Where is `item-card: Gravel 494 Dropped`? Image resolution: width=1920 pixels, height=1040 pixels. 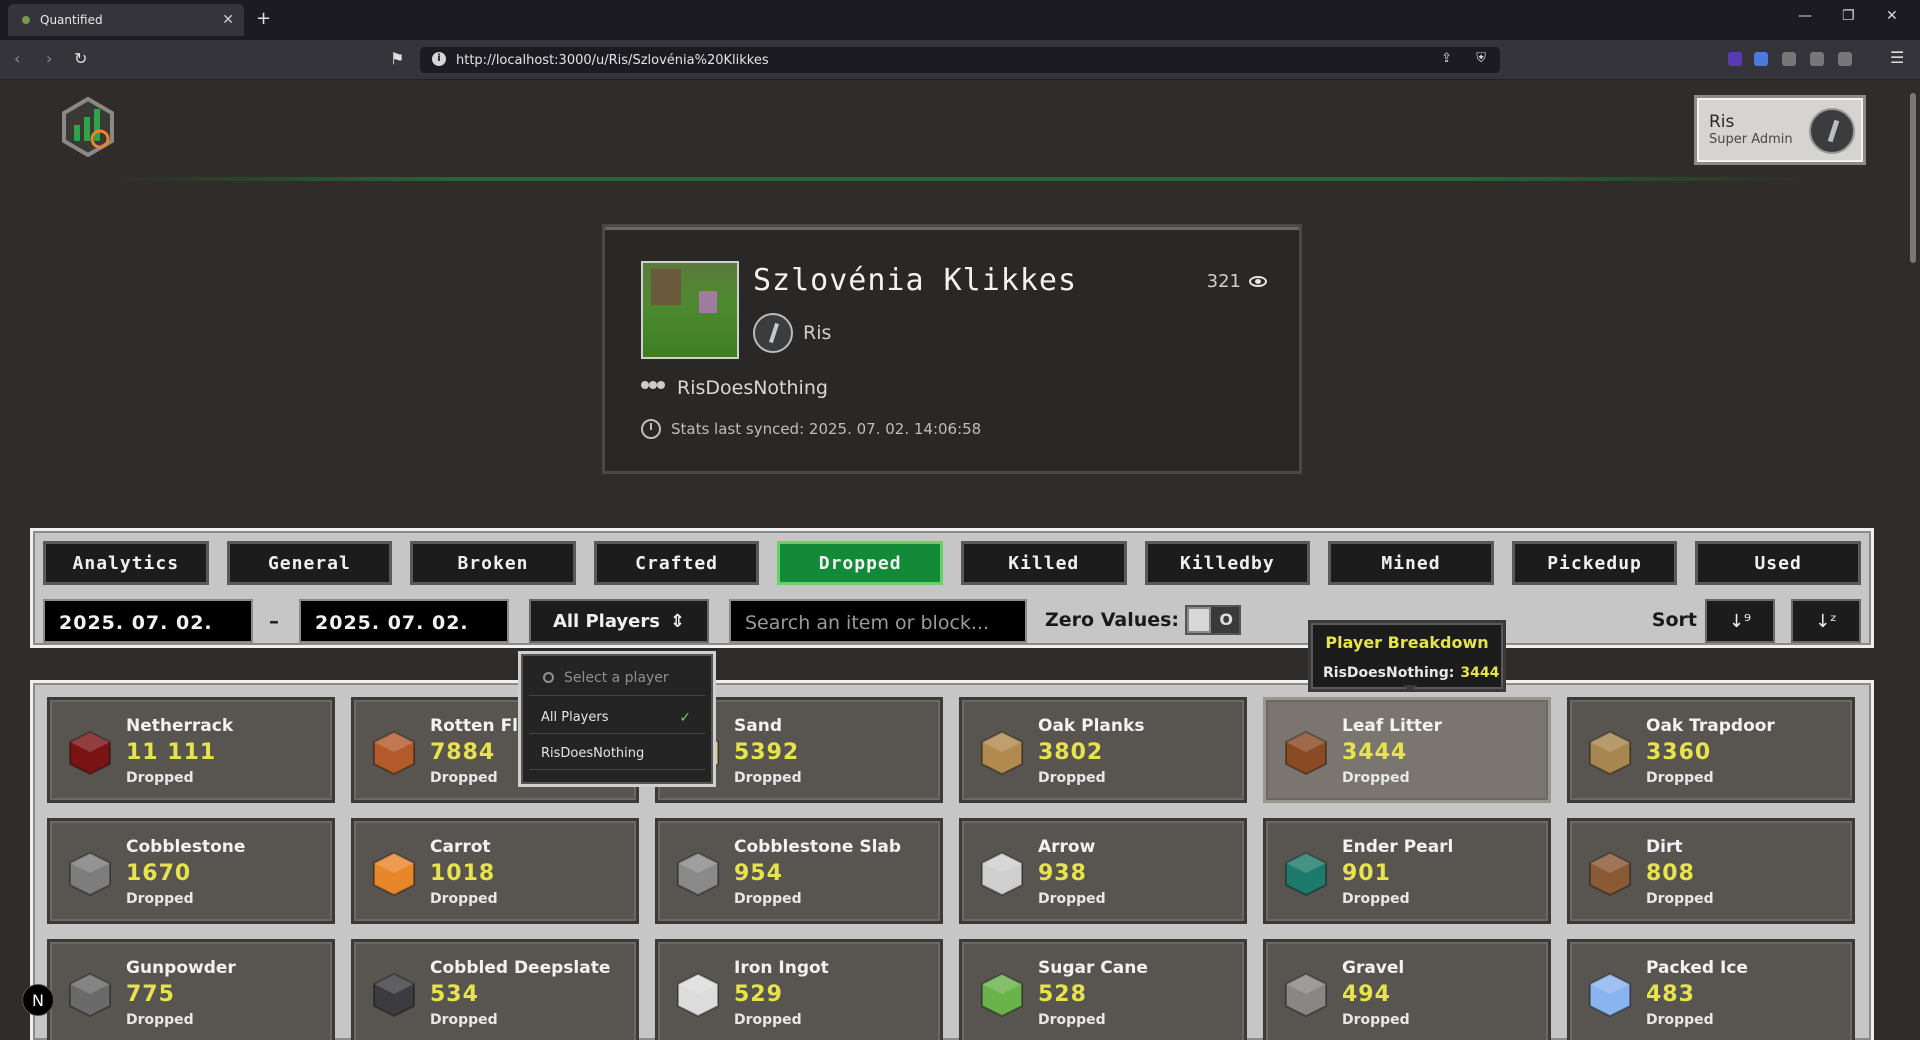
item-card: Gravel 494 Dropped is located at coordinates (1407, 989).